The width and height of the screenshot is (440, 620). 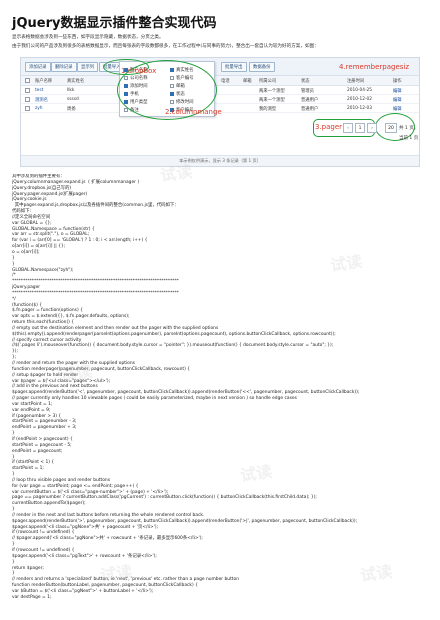 What do you see at coordinates (220, 99) in the screenshot?
I see `table-row: 测测名 ssssd 两来一个测型 普通用户 2010-12-02 编辑` at bounding box center [220, 99].